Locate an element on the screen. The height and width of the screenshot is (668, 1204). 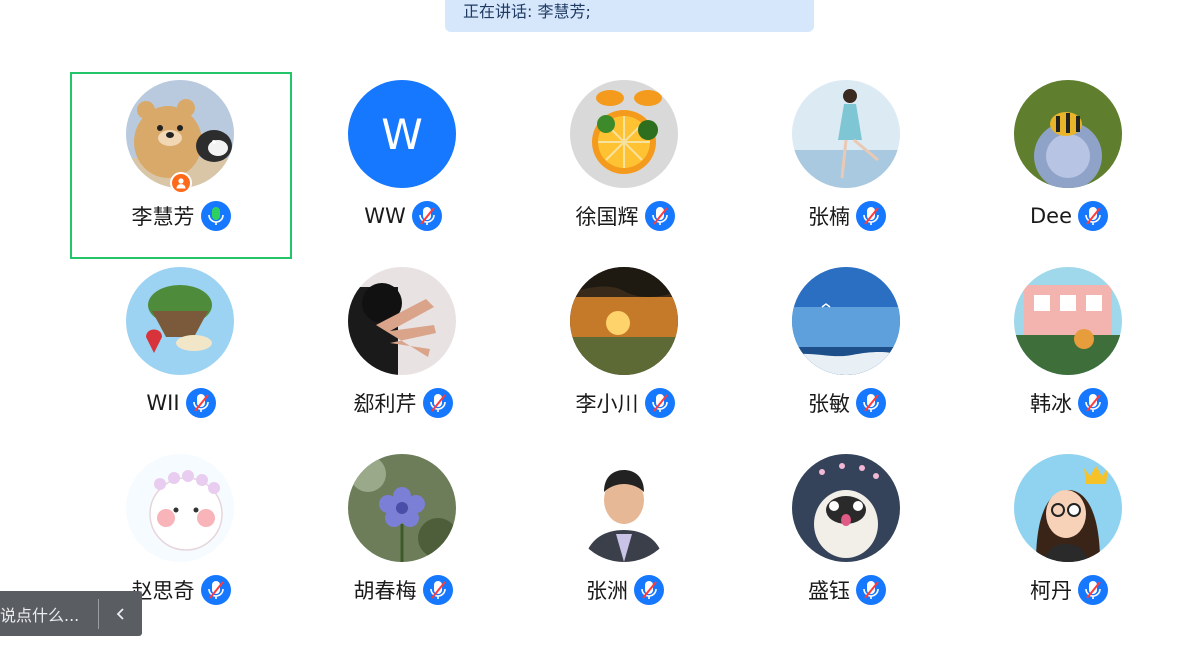
participant-tile: 盛钰 is located at coordinates (847, 539).